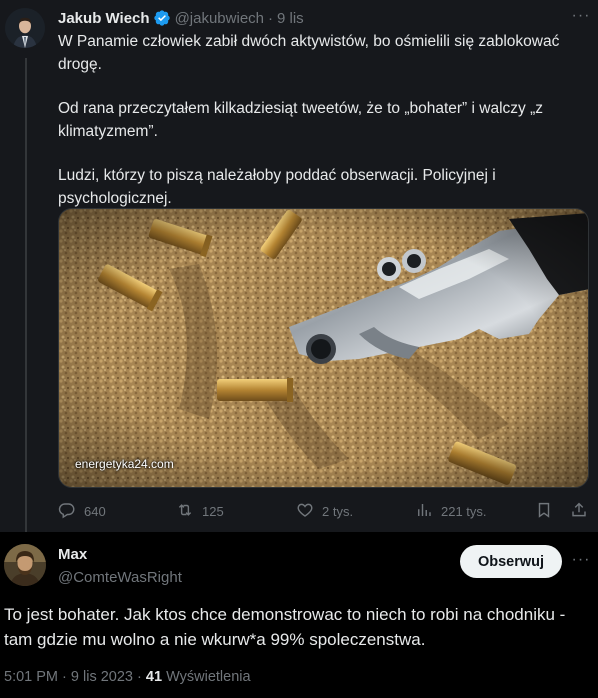 The width and height of the screenshot is (598, 698). Describe the element at coordinates (219, 18) in the screenshot. I see `author-handle: @jakubwiech` at that location.